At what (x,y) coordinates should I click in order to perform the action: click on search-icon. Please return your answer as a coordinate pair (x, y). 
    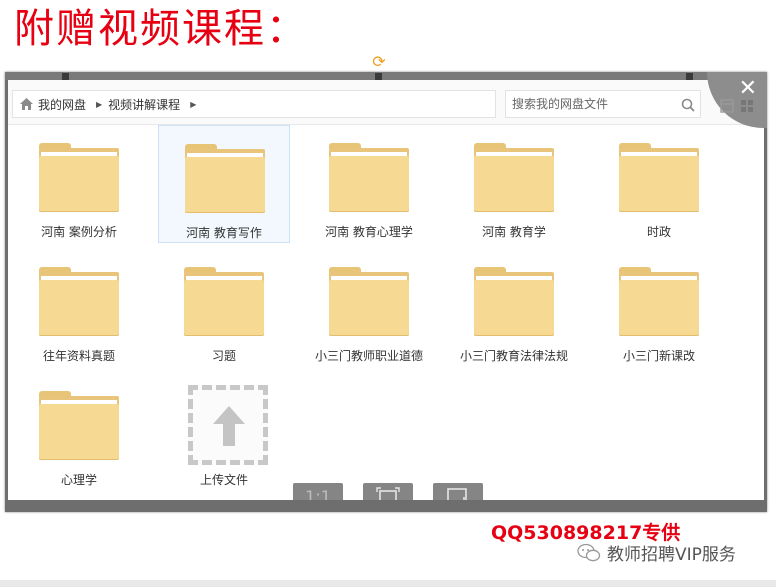
    Looking at the image, I should click on (688, 104).